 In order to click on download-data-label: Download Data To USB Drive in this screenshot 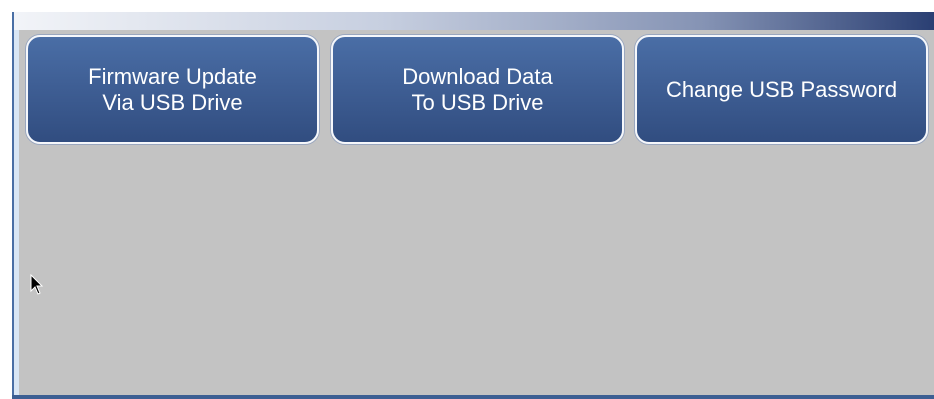, I will do `click(477, 90)`.